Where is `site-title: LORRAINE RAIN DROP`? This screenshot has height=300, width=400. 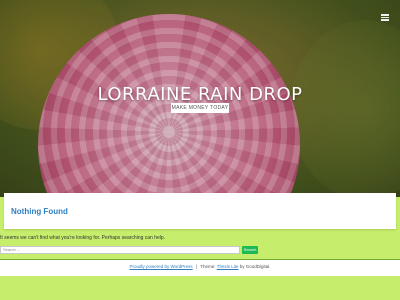
site-title: LORRAINE RAIN DROP is located at coordinates (200, 94).